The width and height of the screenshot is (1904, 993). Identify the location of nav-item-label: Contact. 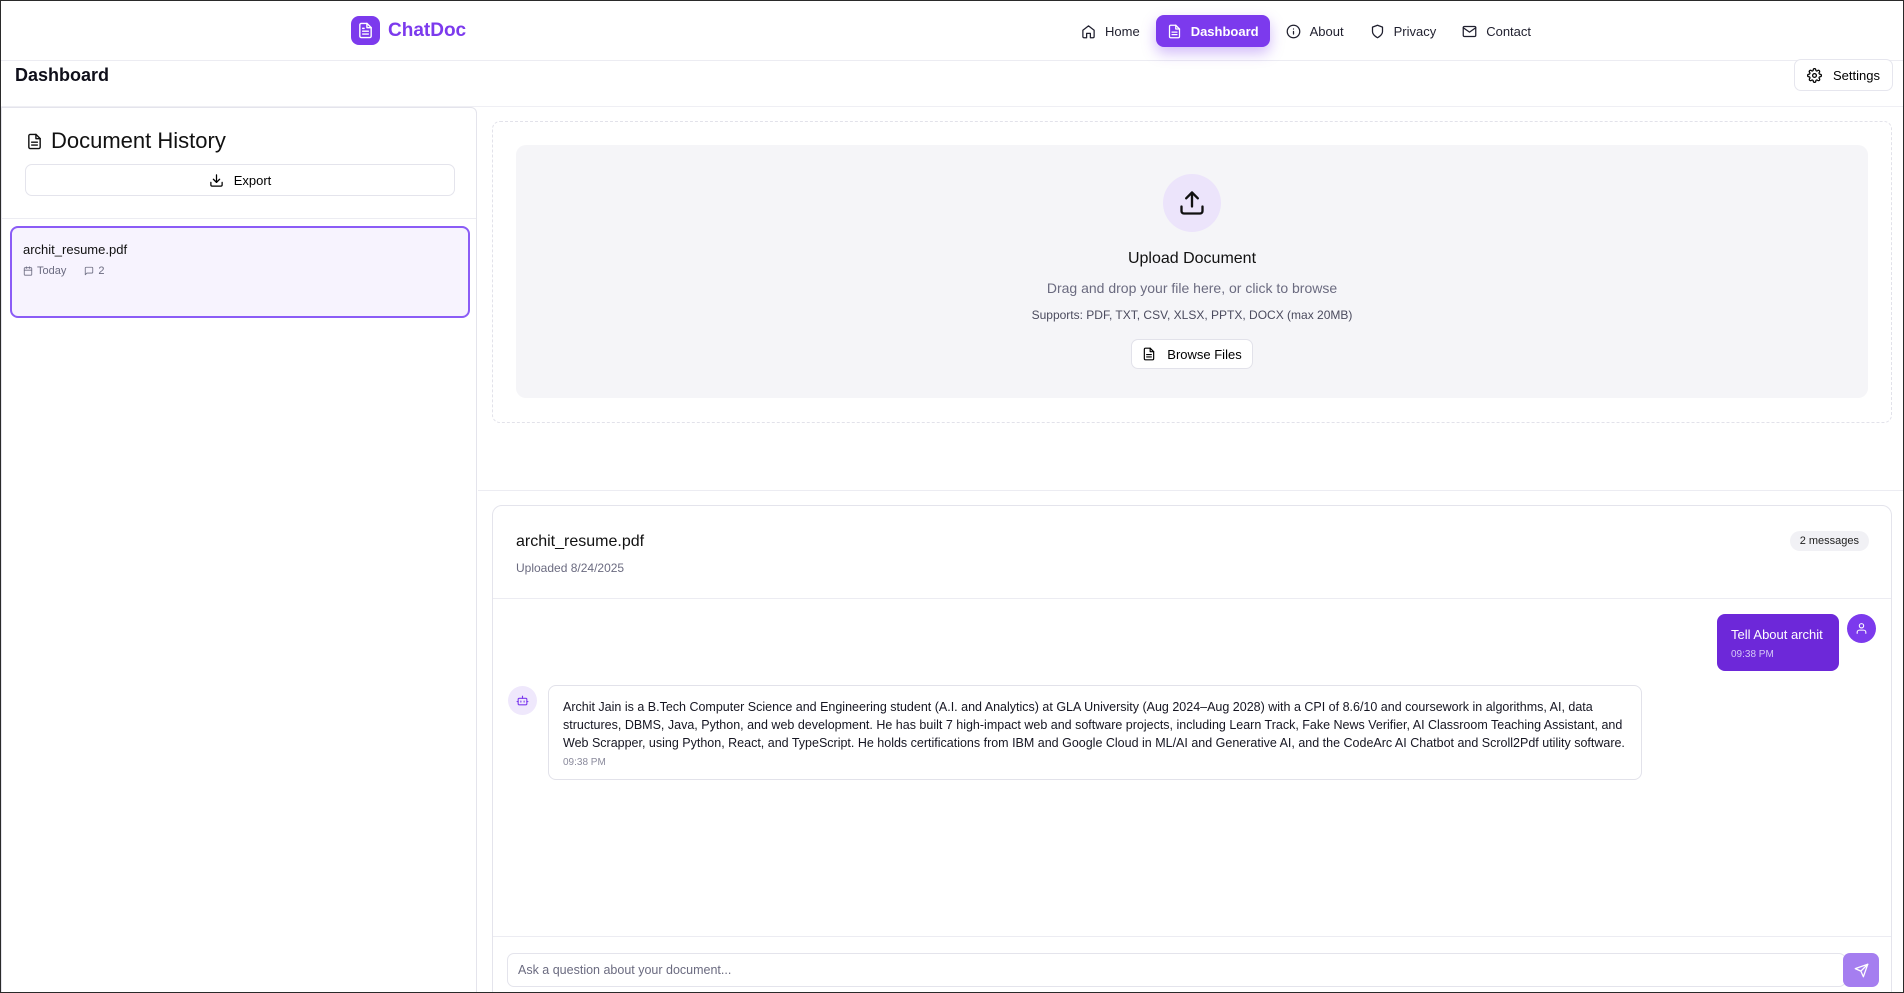
(1509, 31).